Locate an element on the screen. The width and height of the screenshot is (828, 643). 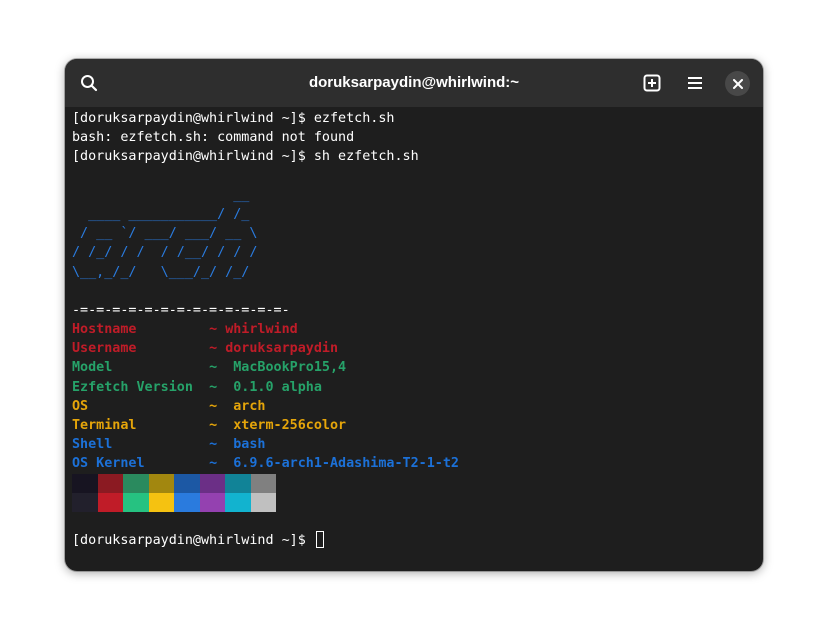
command-line: [doruksarpaydin@whirlwind ~]$ ezfetch.sh is located at coordinates (233, 118).